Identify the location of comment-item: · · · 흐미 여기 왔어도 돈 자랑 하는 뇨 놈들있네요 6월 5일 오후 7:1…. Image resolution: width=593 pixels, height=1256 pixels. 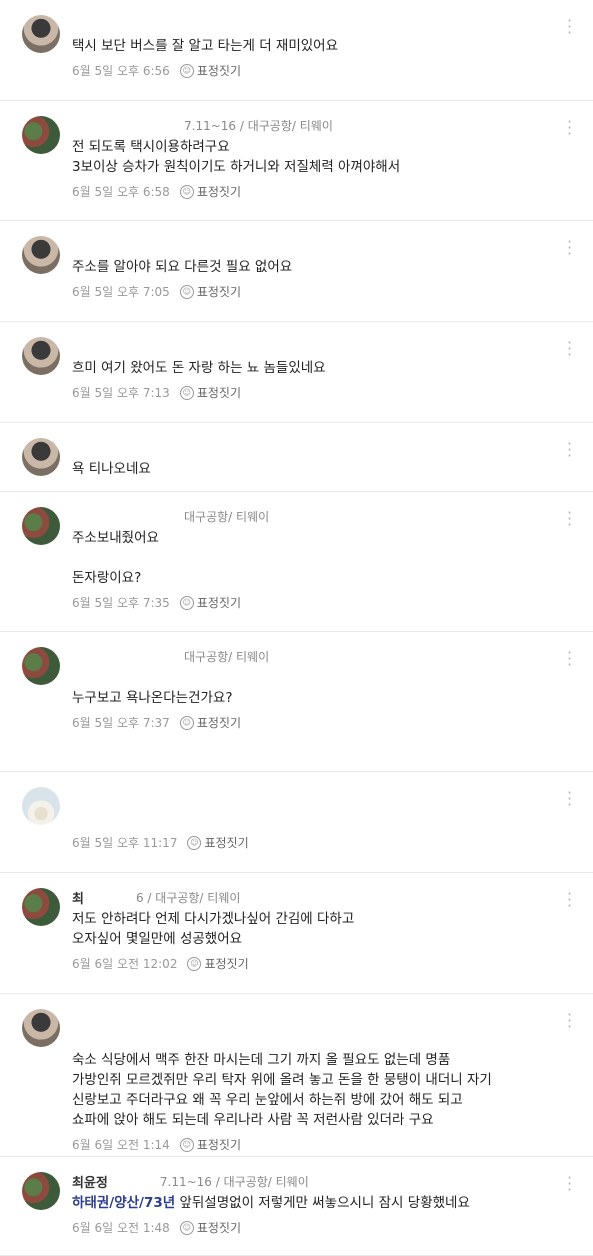
(296, 372).